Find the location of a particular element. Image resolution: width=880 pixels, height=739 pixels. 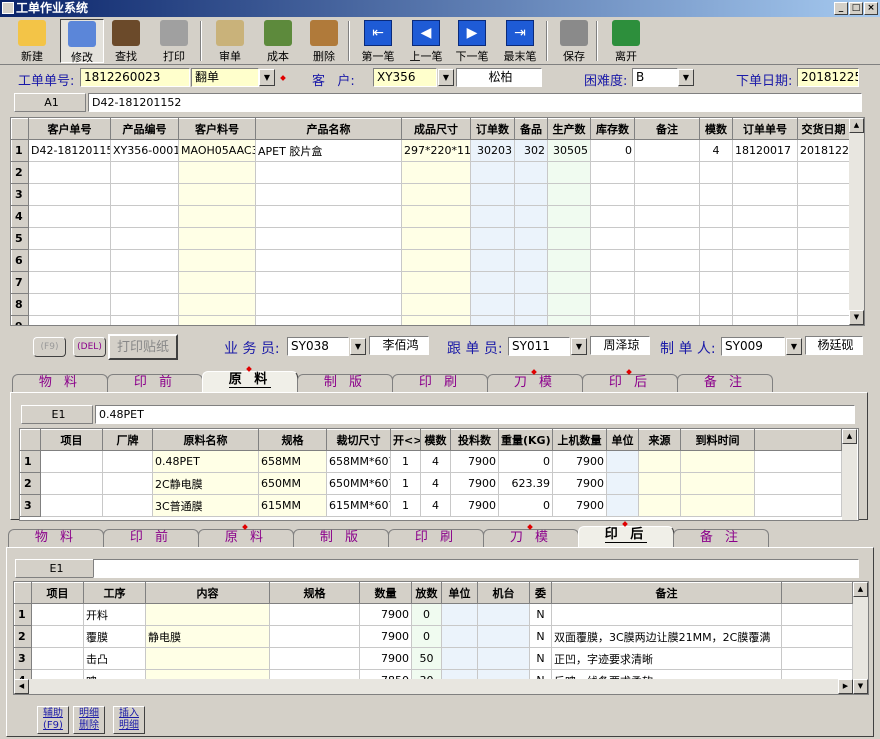

table-row: 22C静电膜650MM650MM*607MM147900623.397900 is located at coordinates (431, 483).